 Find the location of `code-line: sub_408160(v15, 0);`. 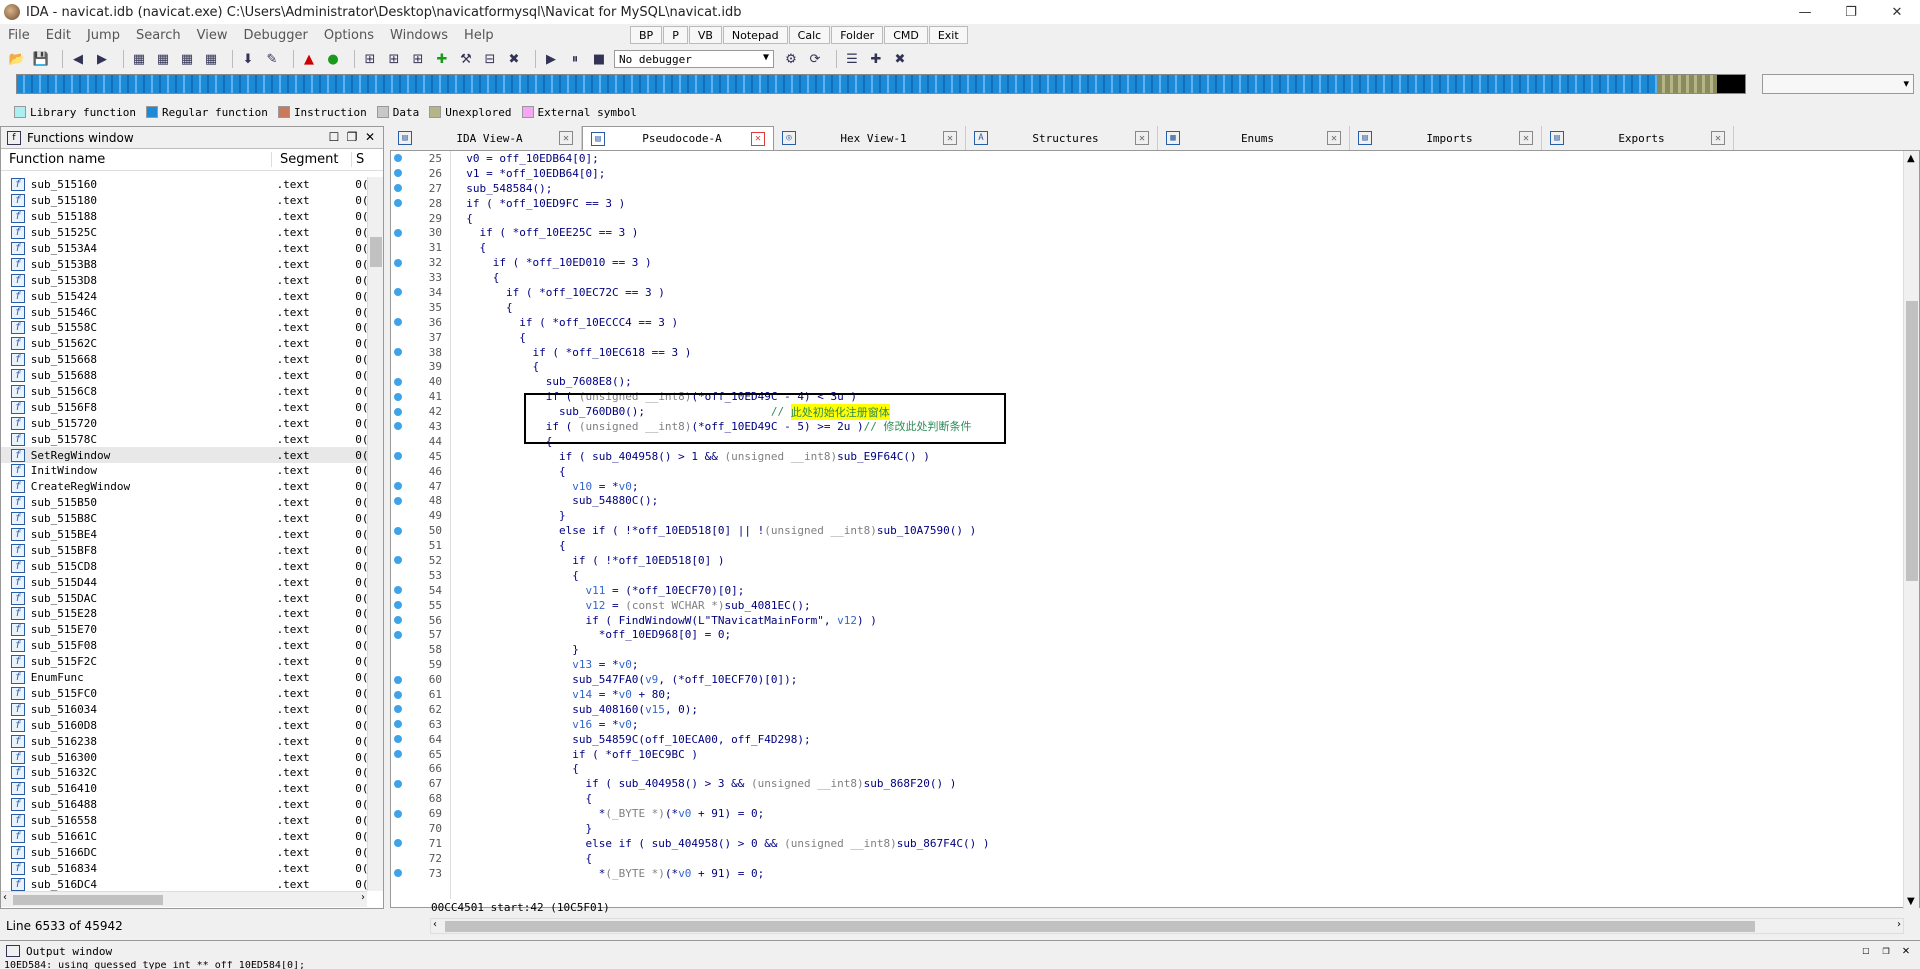

code-line: sub_408160(v15, 0); is located at coordinates (1173, 709).